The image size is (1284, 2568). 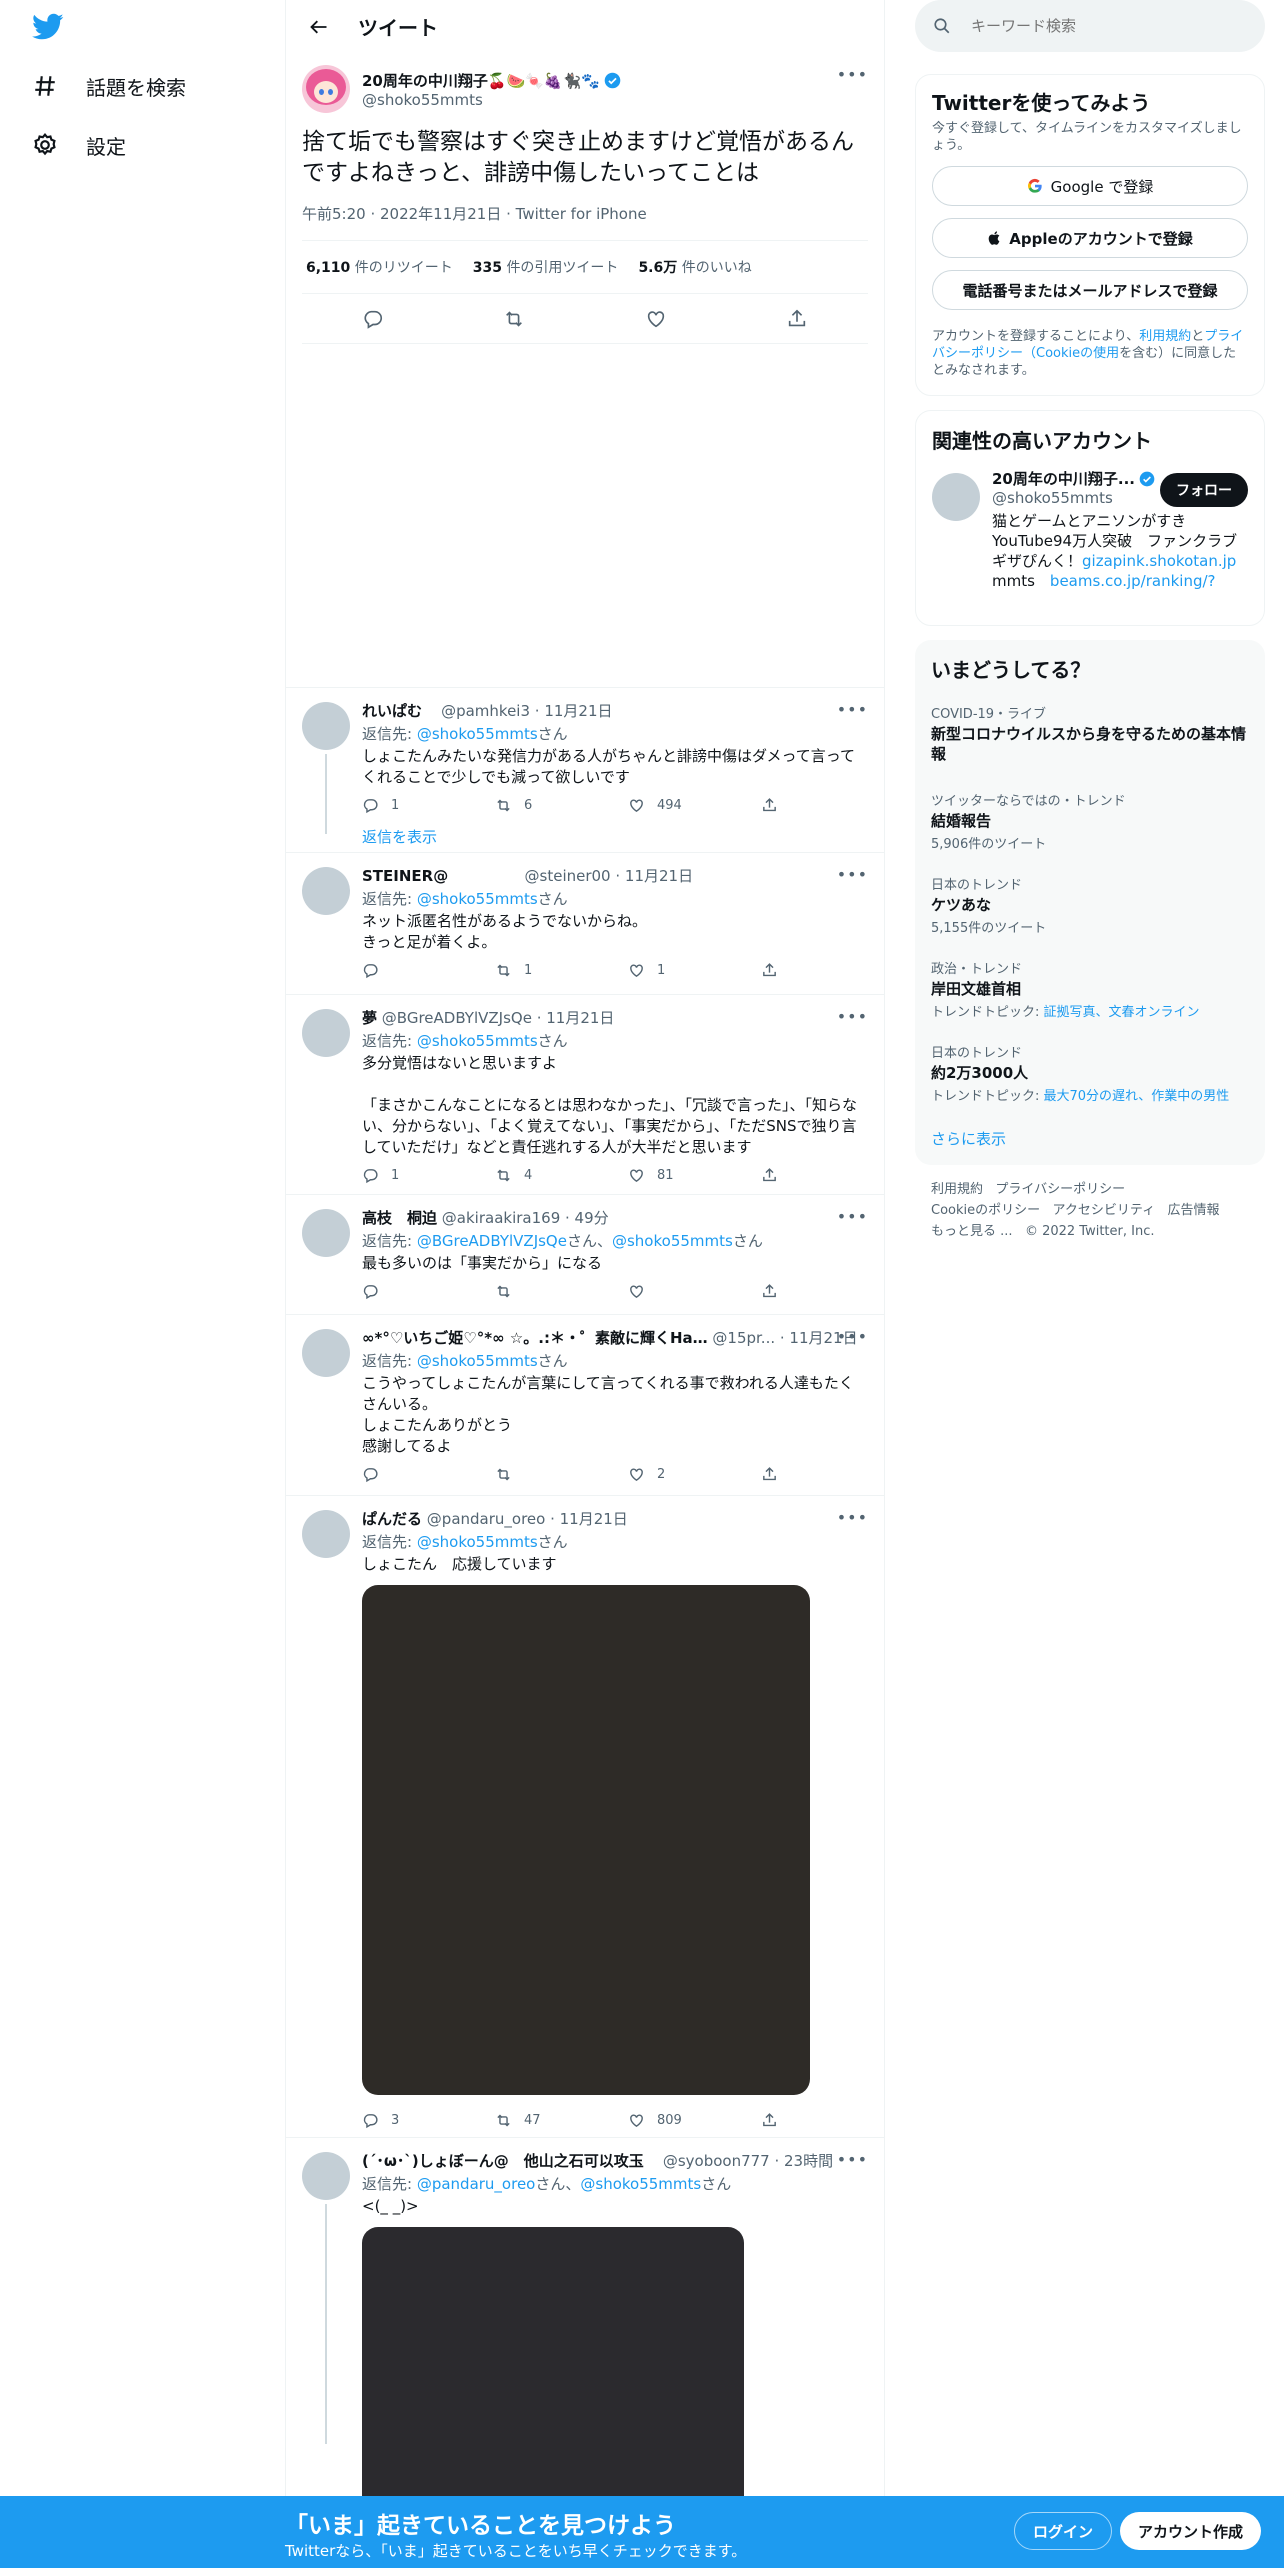 I want to click on retweet-count: 6,110 件のリツイート, so click(x=379, y=267).